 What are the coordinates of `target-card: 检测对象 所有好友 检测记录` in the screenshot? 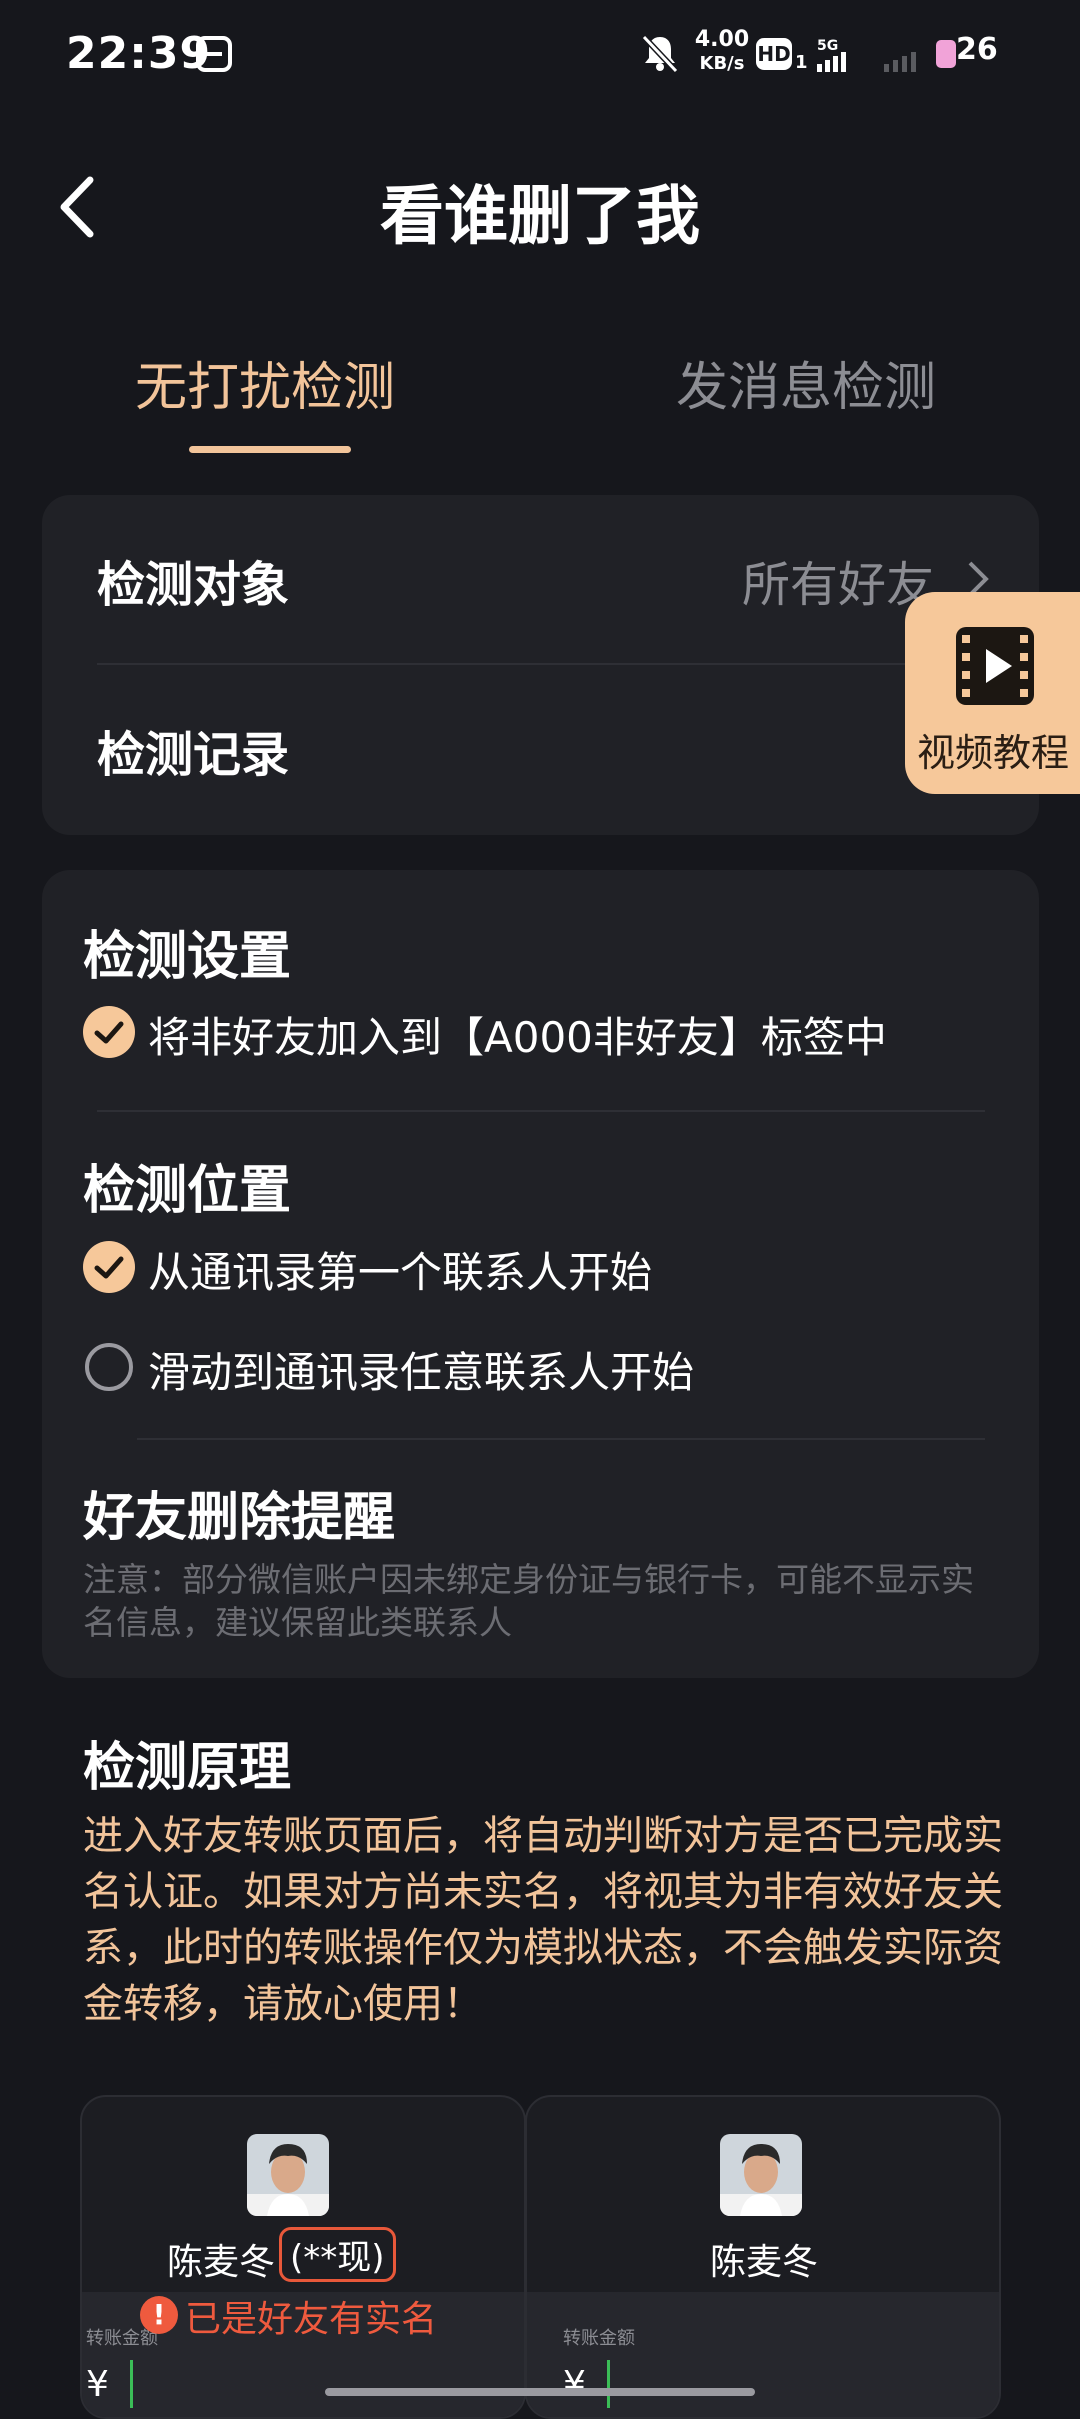 It's located at (540, 665).